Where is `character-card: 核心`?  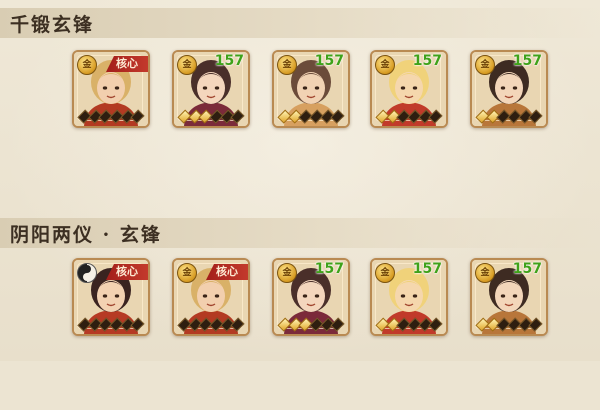 character-card: 核心 is located at coordinates (111, 297).